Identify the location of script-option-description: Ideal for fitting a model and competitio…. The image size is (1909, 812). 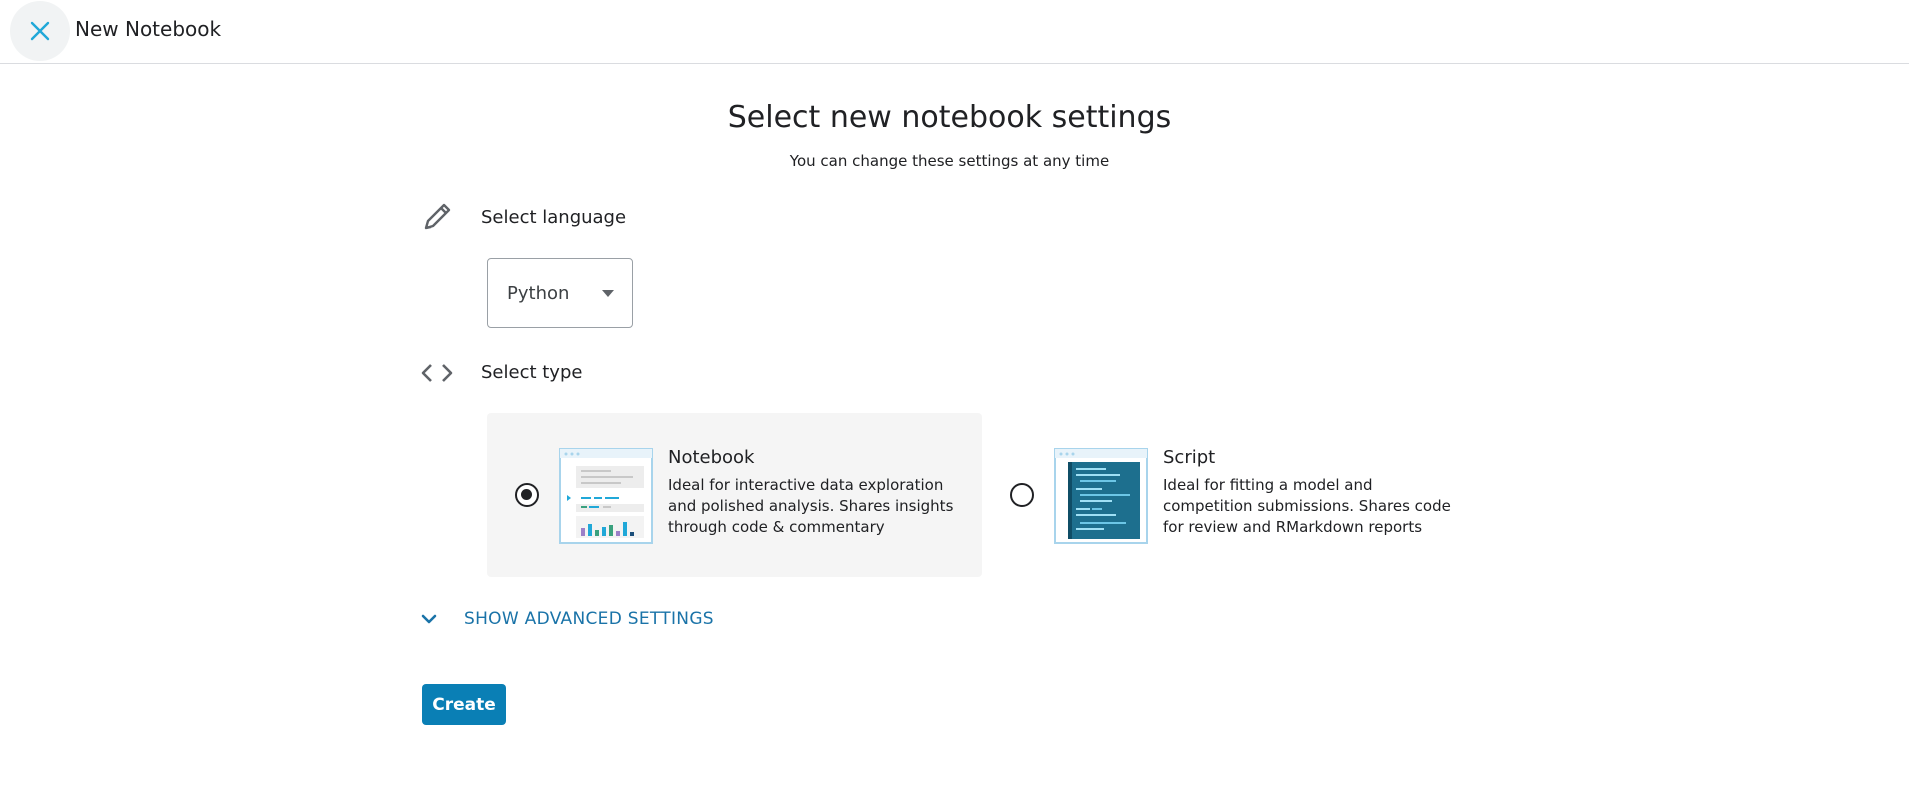
(1307, 506).